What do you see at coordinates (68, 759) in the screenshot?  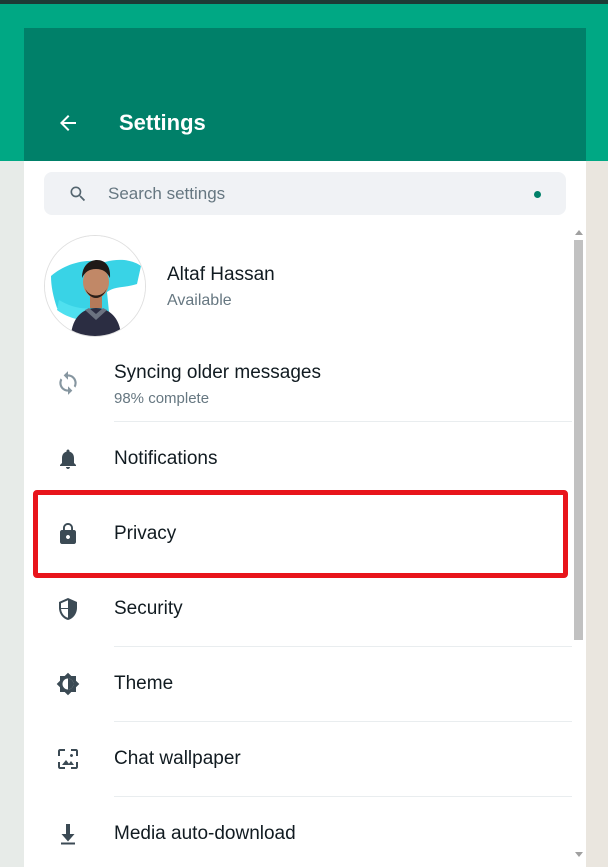 I see `wallpaper-icon` at bounding box center [68, 759].